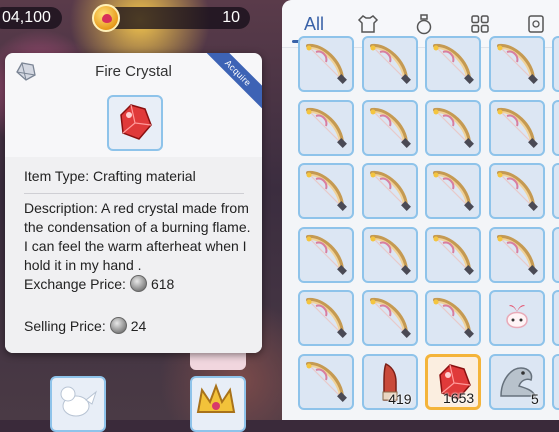 The image size is (559, 432). I want to click on fire-crystal-icon, so click(136, 122).